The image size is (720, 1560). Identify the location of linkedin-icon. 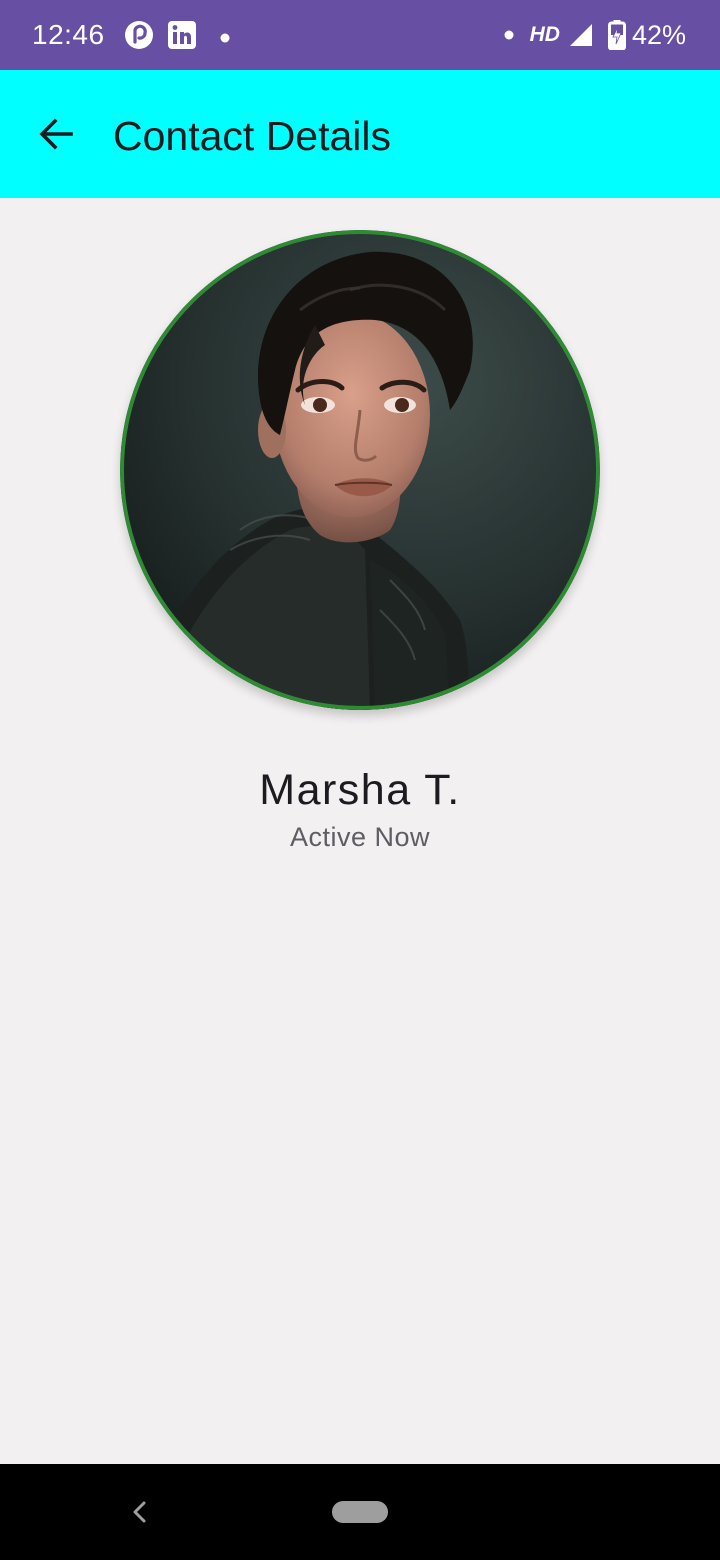
(182, 37).